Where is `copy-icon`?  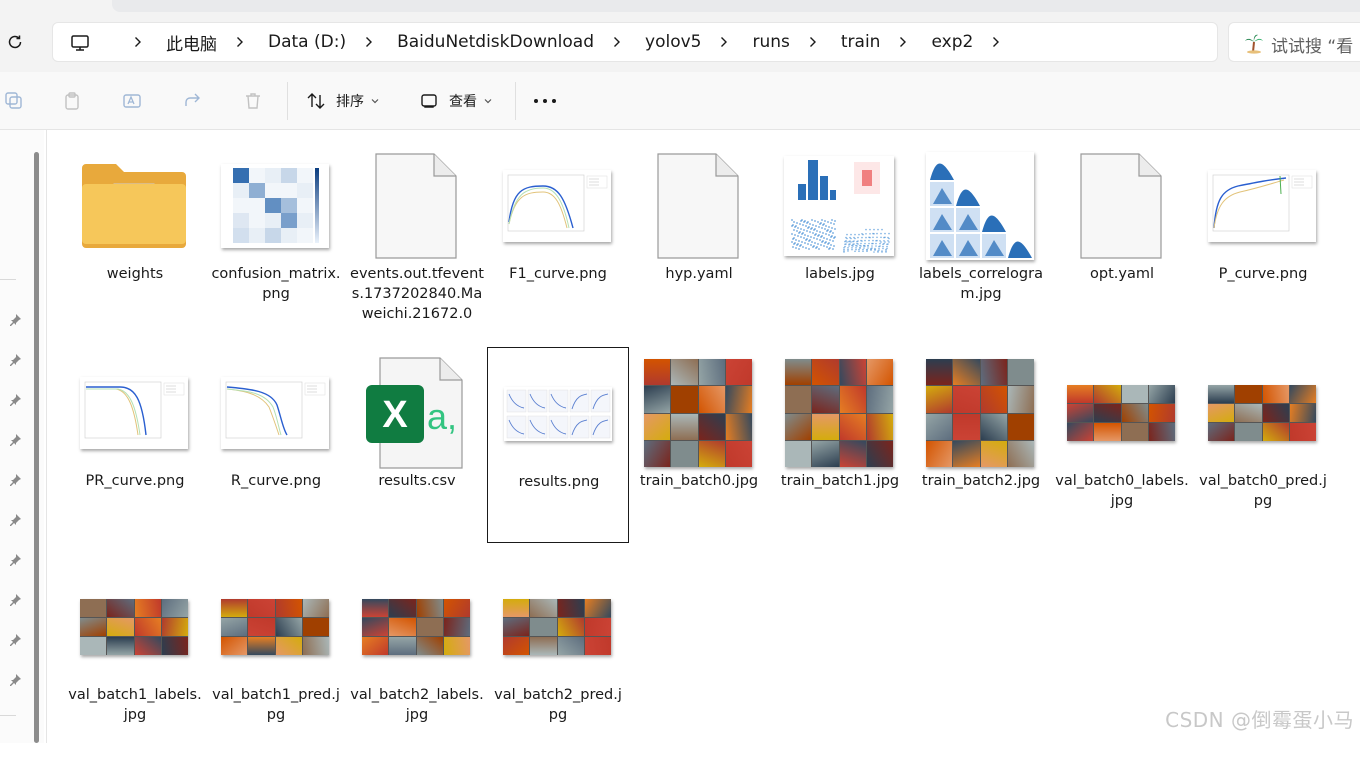 copy-icon is located at coordinates (14, 101).